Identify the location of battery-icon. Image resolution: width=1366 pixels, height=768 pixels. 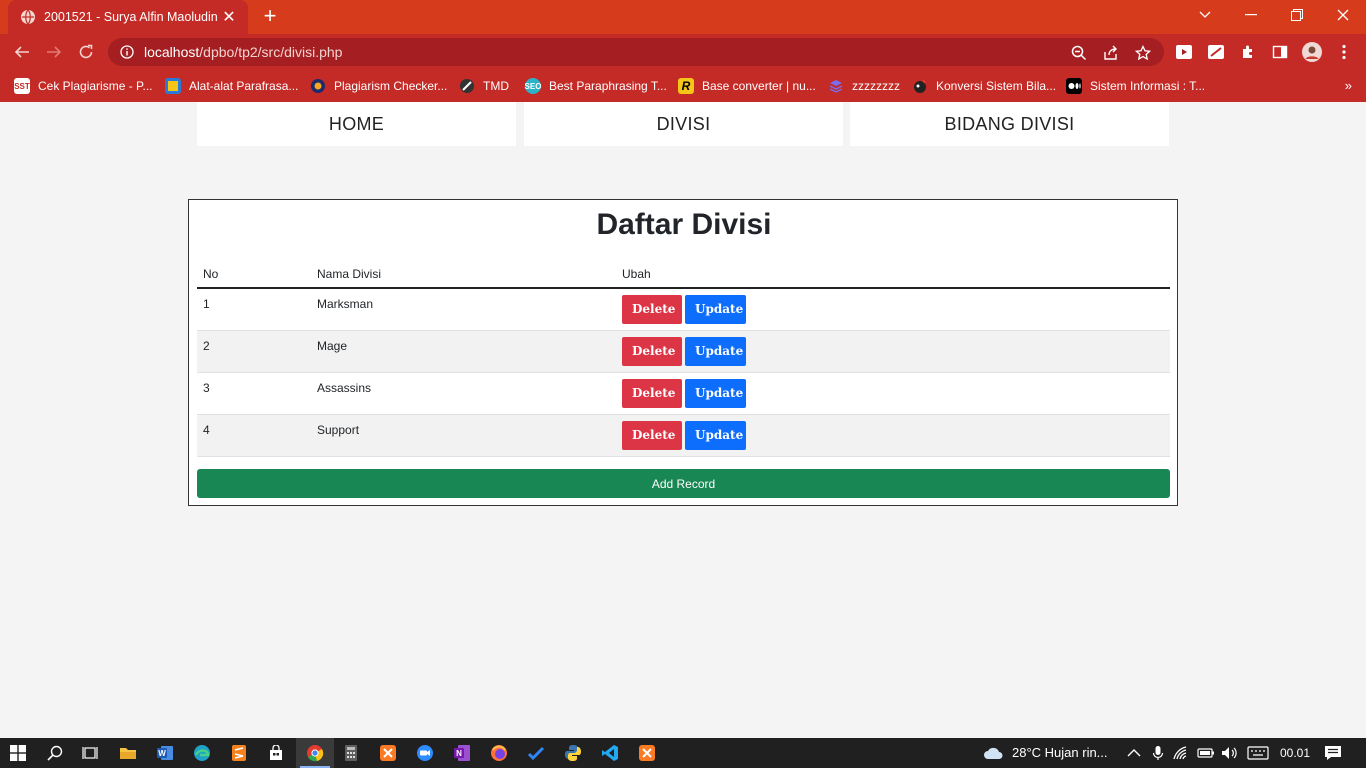
(1206, 753).